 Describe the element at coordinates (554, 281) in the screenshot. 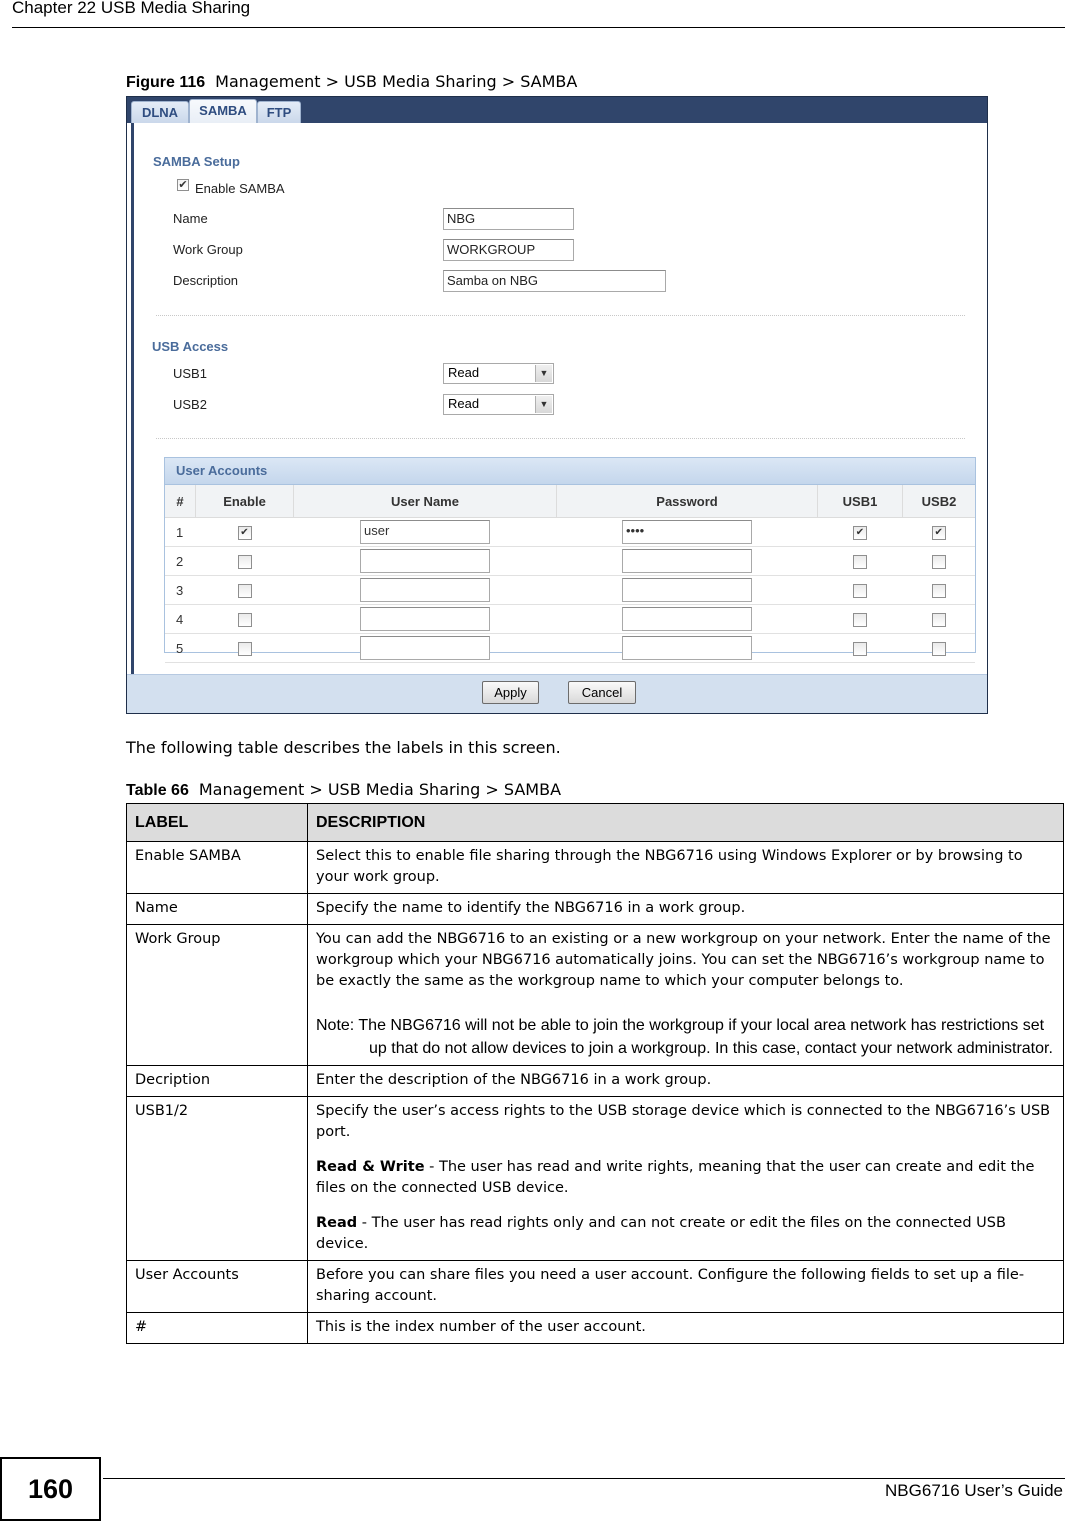

I see `description-input: Samba on NBG` at that location.